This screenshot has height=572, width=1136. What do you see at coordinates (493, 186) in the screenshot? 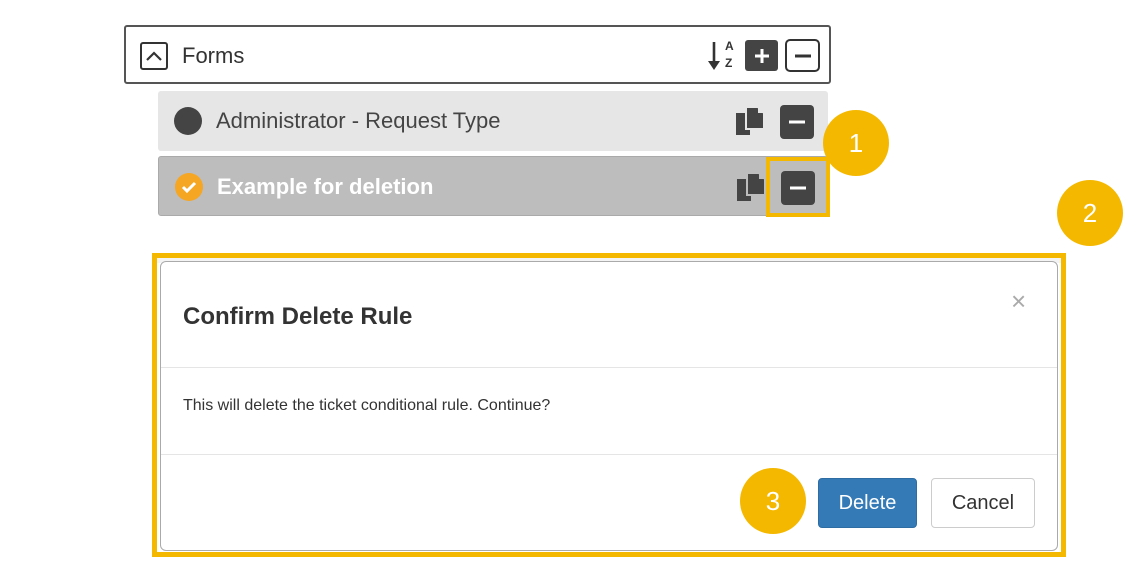
I see `list-item-selected: Example for deletion` at bounding box center [493, 186].